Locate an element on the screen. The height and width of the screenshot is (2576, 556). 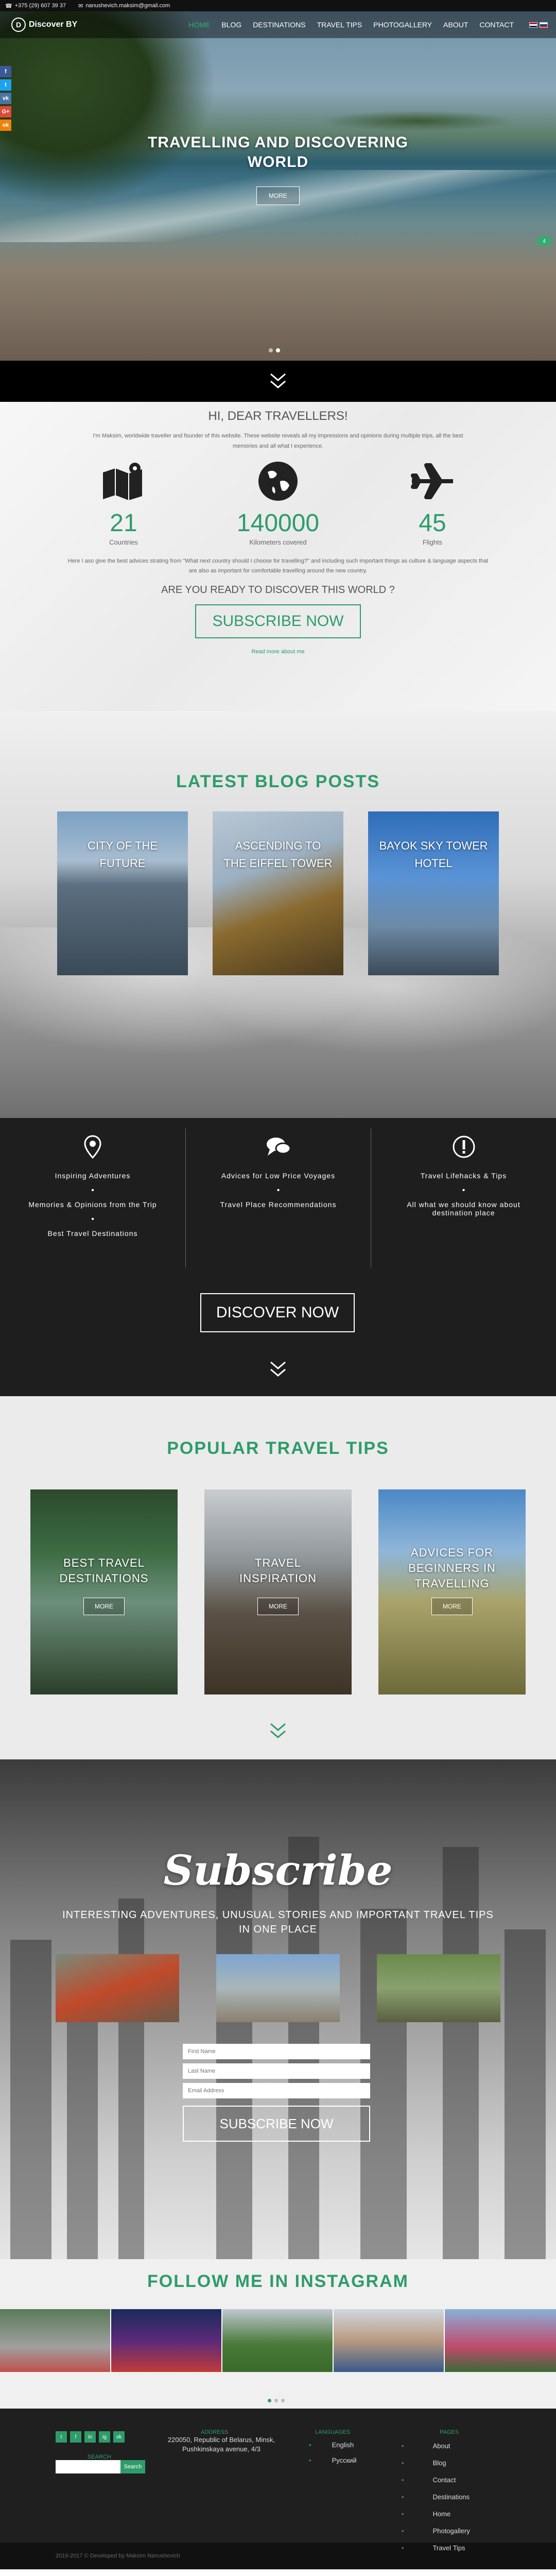
first-name-field is located at coordinates (276, 2051).